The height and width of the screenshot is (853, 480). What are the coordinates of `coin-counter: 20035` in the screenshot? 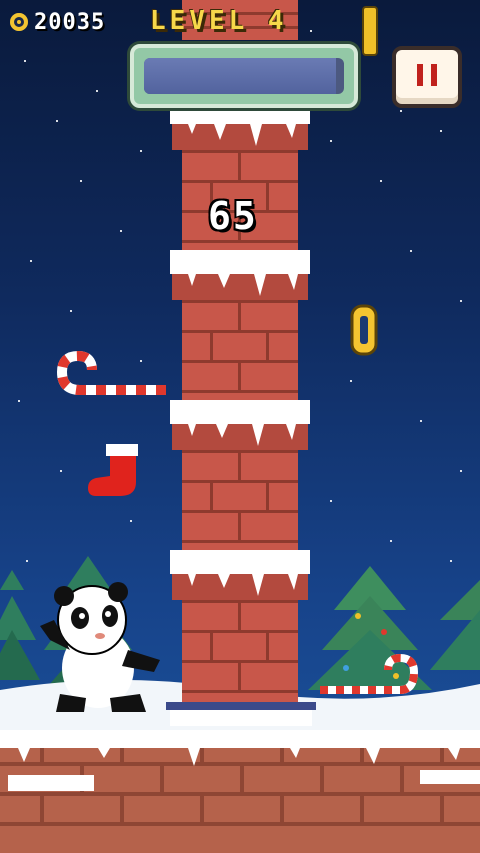 It's located at (58, 22).